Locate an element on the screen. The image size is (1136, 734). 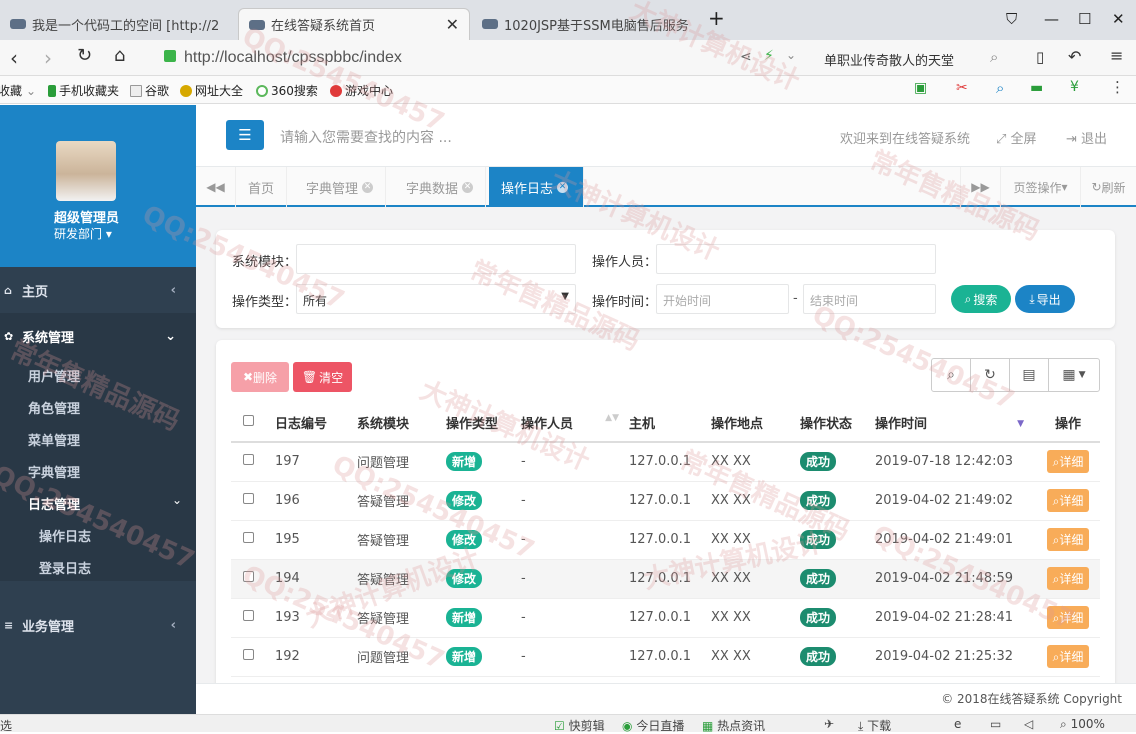
tabs-prev-button: ◀◀ is located at coordinates (216, 187).